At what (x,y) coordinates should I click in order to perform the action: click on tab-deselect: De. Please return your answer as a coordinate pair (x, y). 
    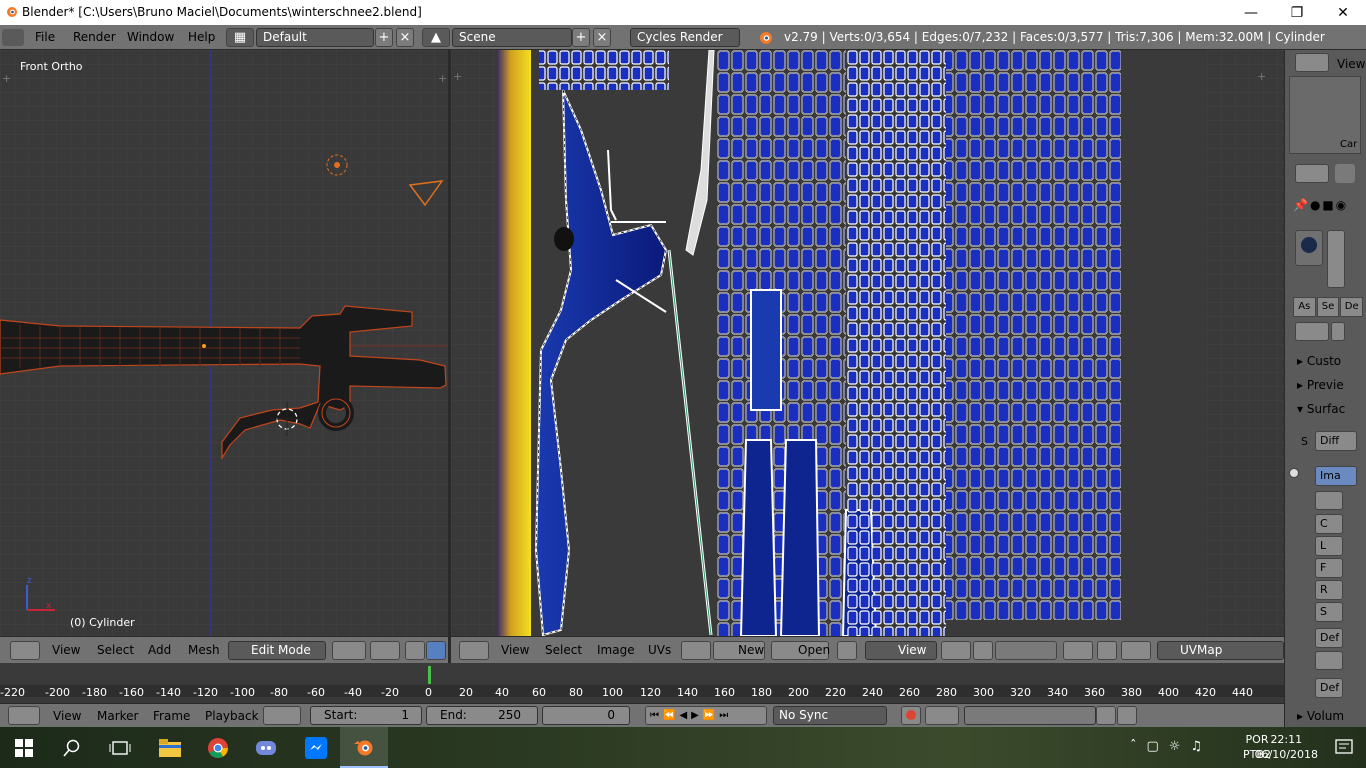
    Looking at the image, I should click on (1352, 307).